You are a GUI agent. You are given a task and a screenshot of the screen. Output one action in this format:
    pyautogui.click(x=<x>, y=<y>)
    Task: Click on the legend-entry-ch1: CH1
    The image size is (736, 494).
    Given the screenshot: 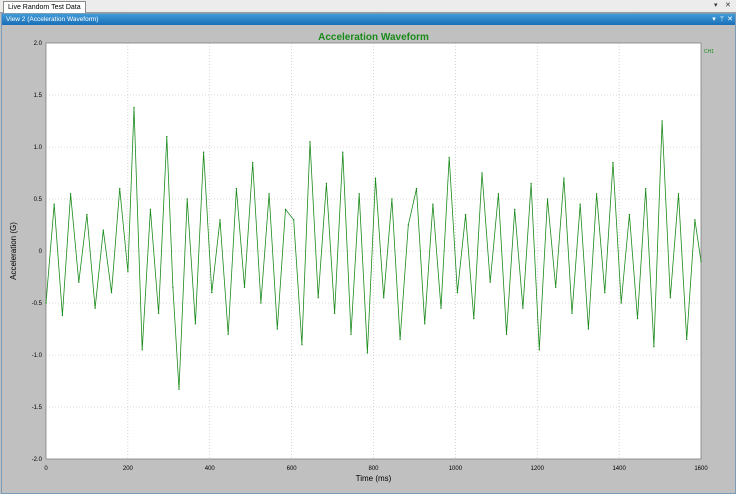 What is the action you would take?
    pyautogui.click(x=709, y=52)
    